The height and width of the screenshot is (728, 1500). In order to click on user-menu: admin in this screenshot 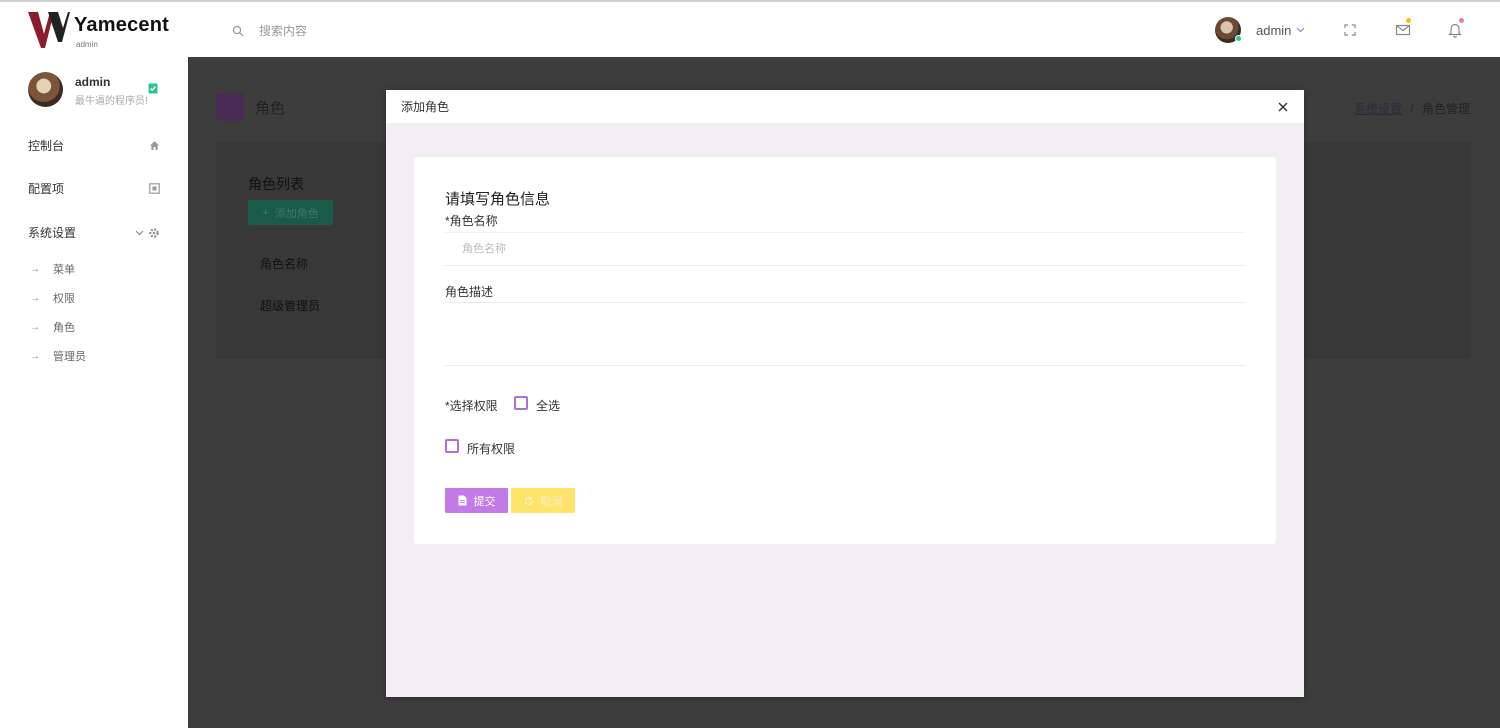, I will do `click(1260, 30)`.